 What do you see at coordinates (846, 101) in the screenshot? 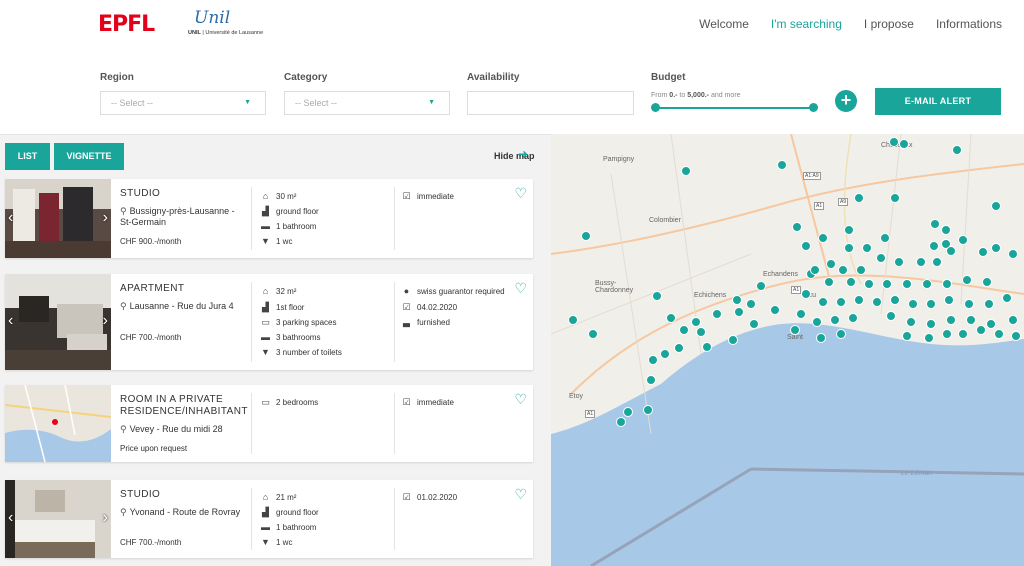
I see `add-filter-button: +` at bounding box center [846, 101].